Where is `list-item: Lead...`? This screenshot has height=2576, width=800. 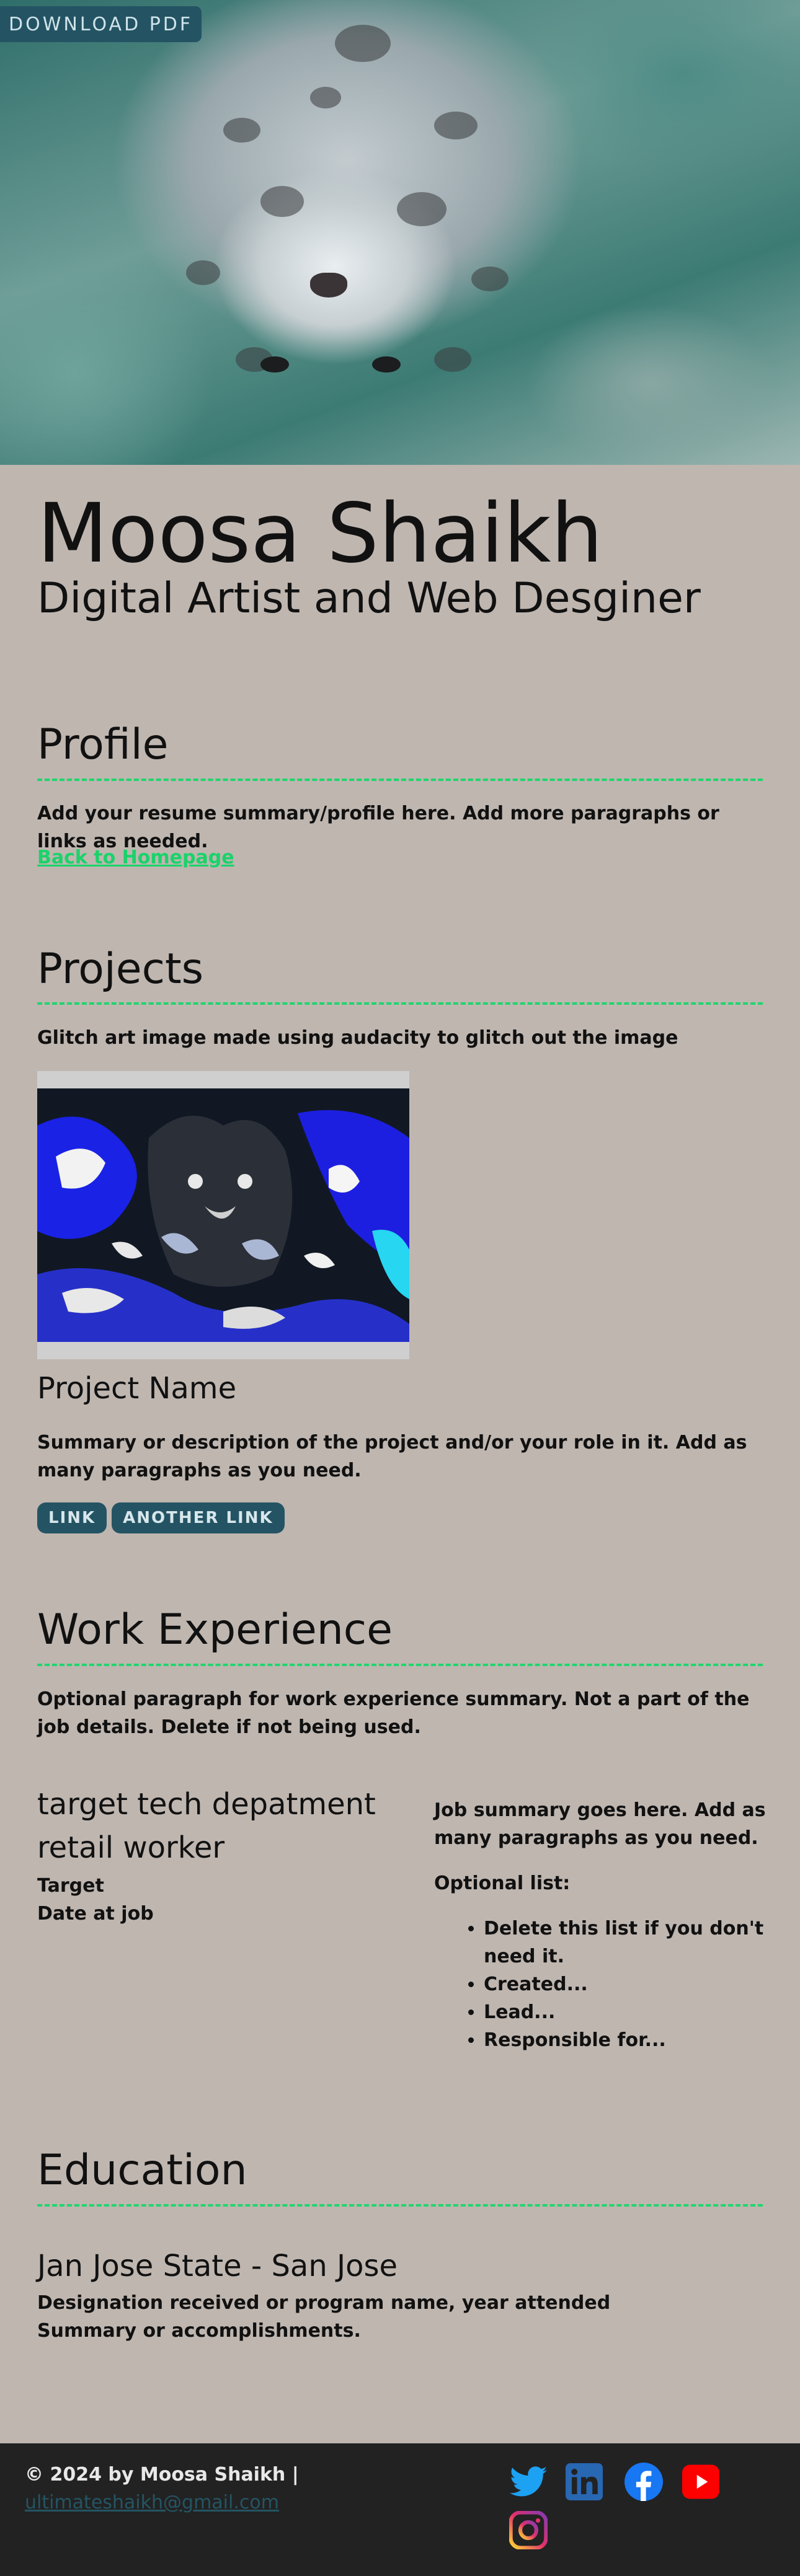
list-item: Lead... is located at coordinates (626, 2012).